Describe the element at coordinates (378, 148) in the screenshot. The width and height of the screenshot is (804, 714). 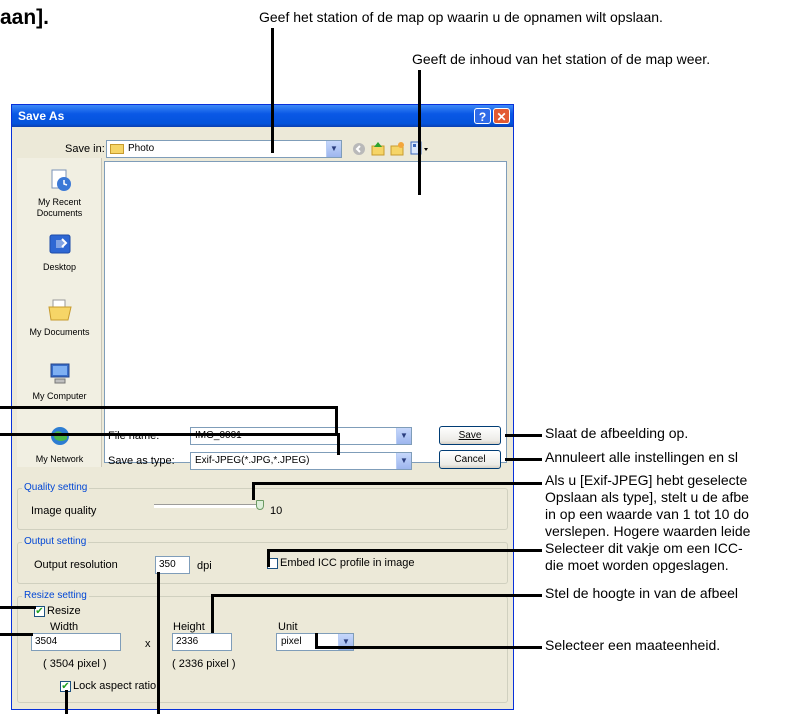
I see `up-folder-icon` at that location.